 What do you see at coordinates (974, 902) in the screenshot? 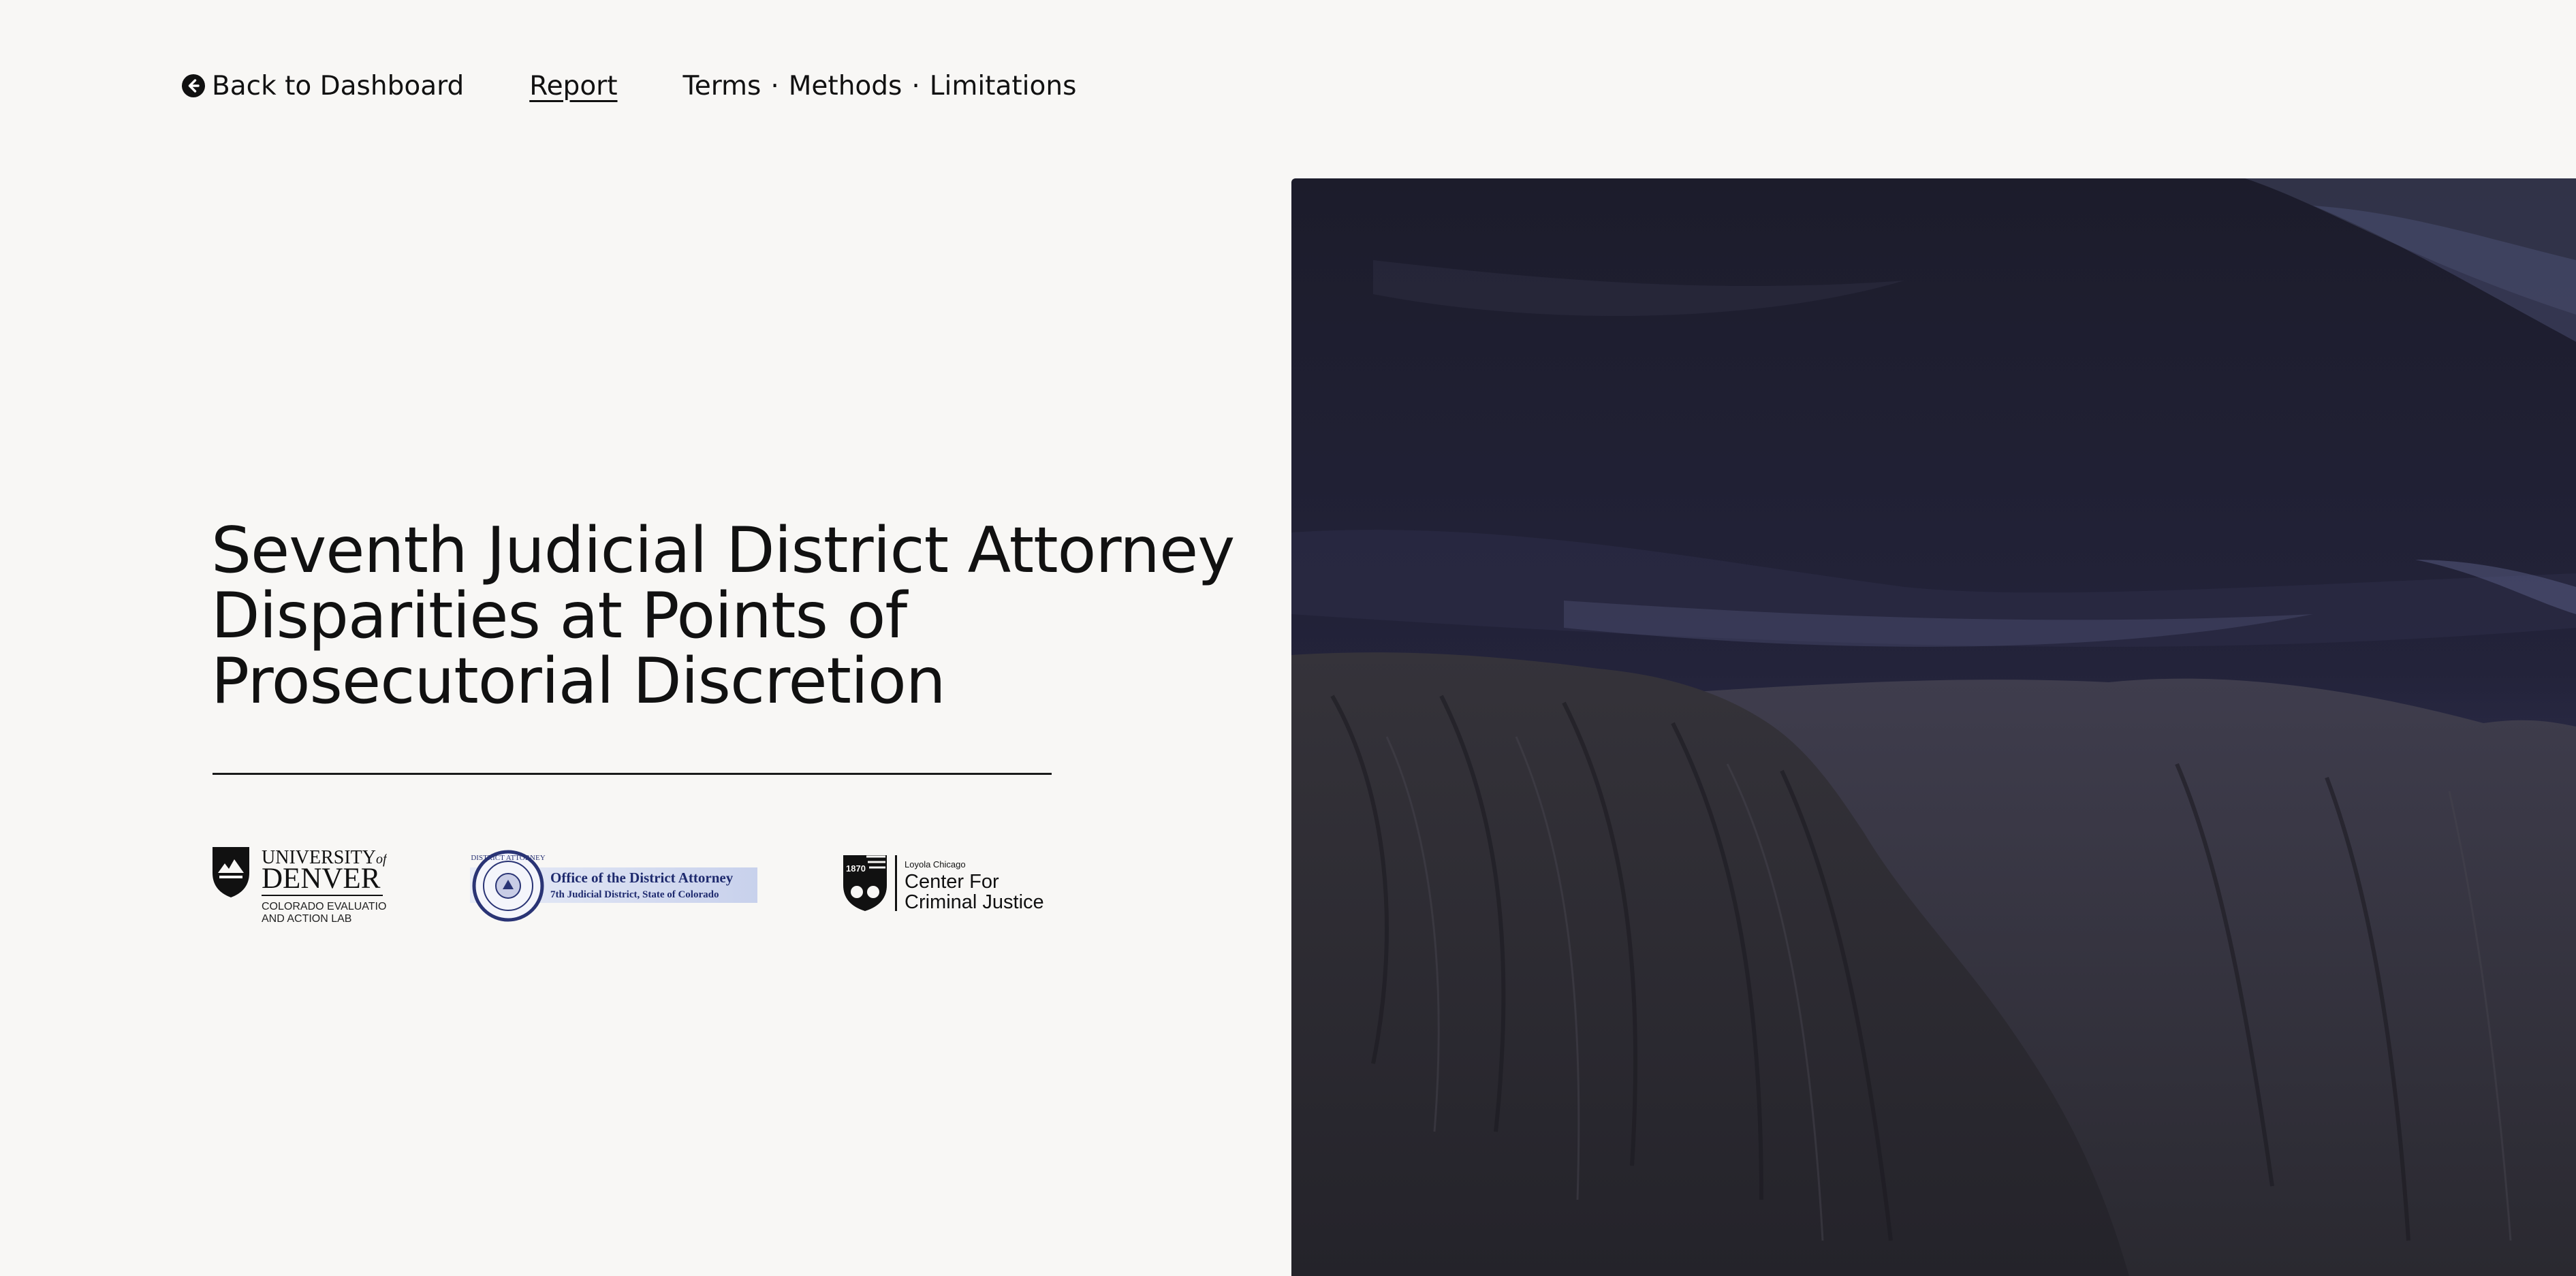
I see `luc-line-2: Criminal Justice` at bounding box center [974, 902].